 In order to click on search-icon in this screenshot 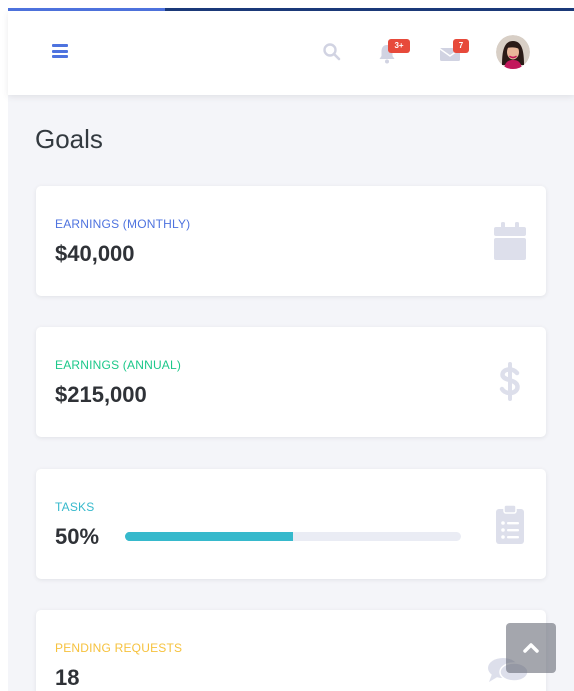, I will do `click(332, 52)`.